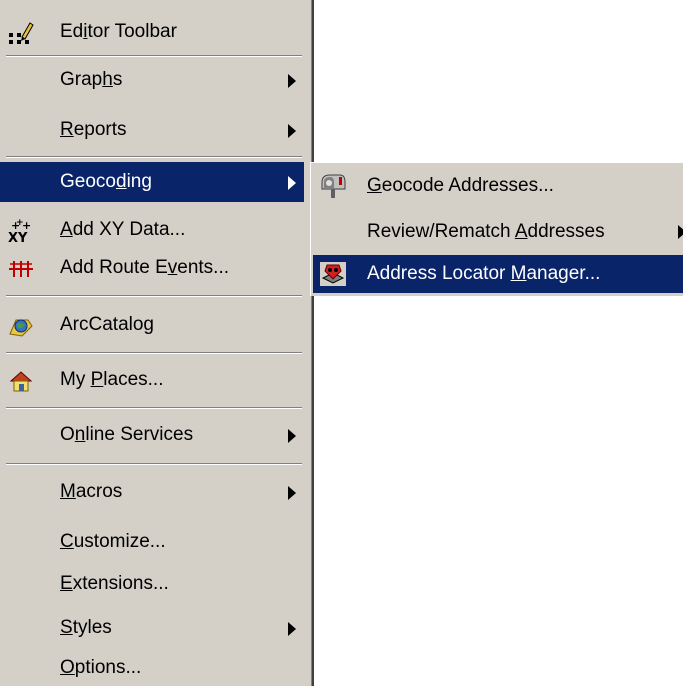 This screenshot has width=683, height=688. I want to click on mailbox-icon, so click(333, 186).